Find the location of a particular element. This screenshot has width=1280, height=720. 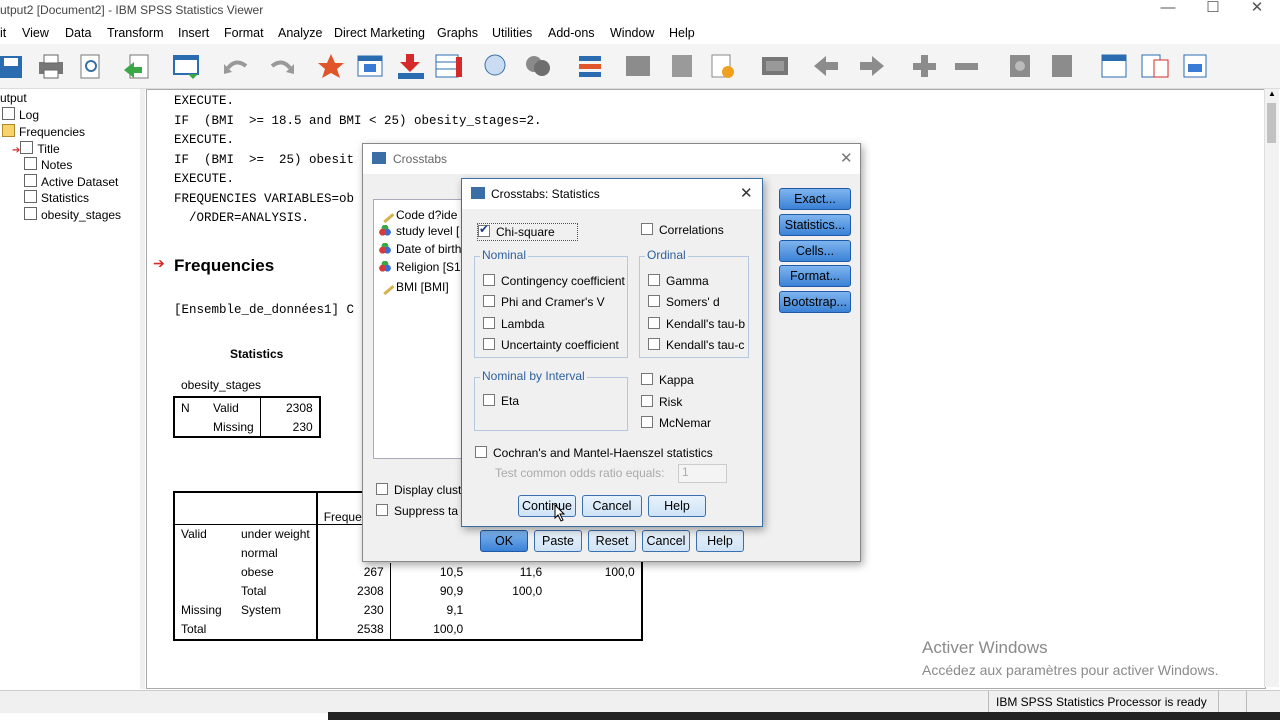

show-all-variables-icon is located at coordinates (497, 66).